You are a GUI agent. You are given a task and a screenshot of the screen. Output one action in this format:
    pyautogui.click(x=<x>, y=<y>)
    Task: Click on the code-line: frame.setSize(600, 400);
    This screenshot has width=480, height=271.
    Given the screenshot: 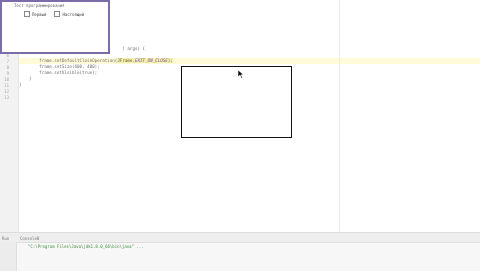 What is the action you would take?
    pyautogui.click(x=59, y=66)
    